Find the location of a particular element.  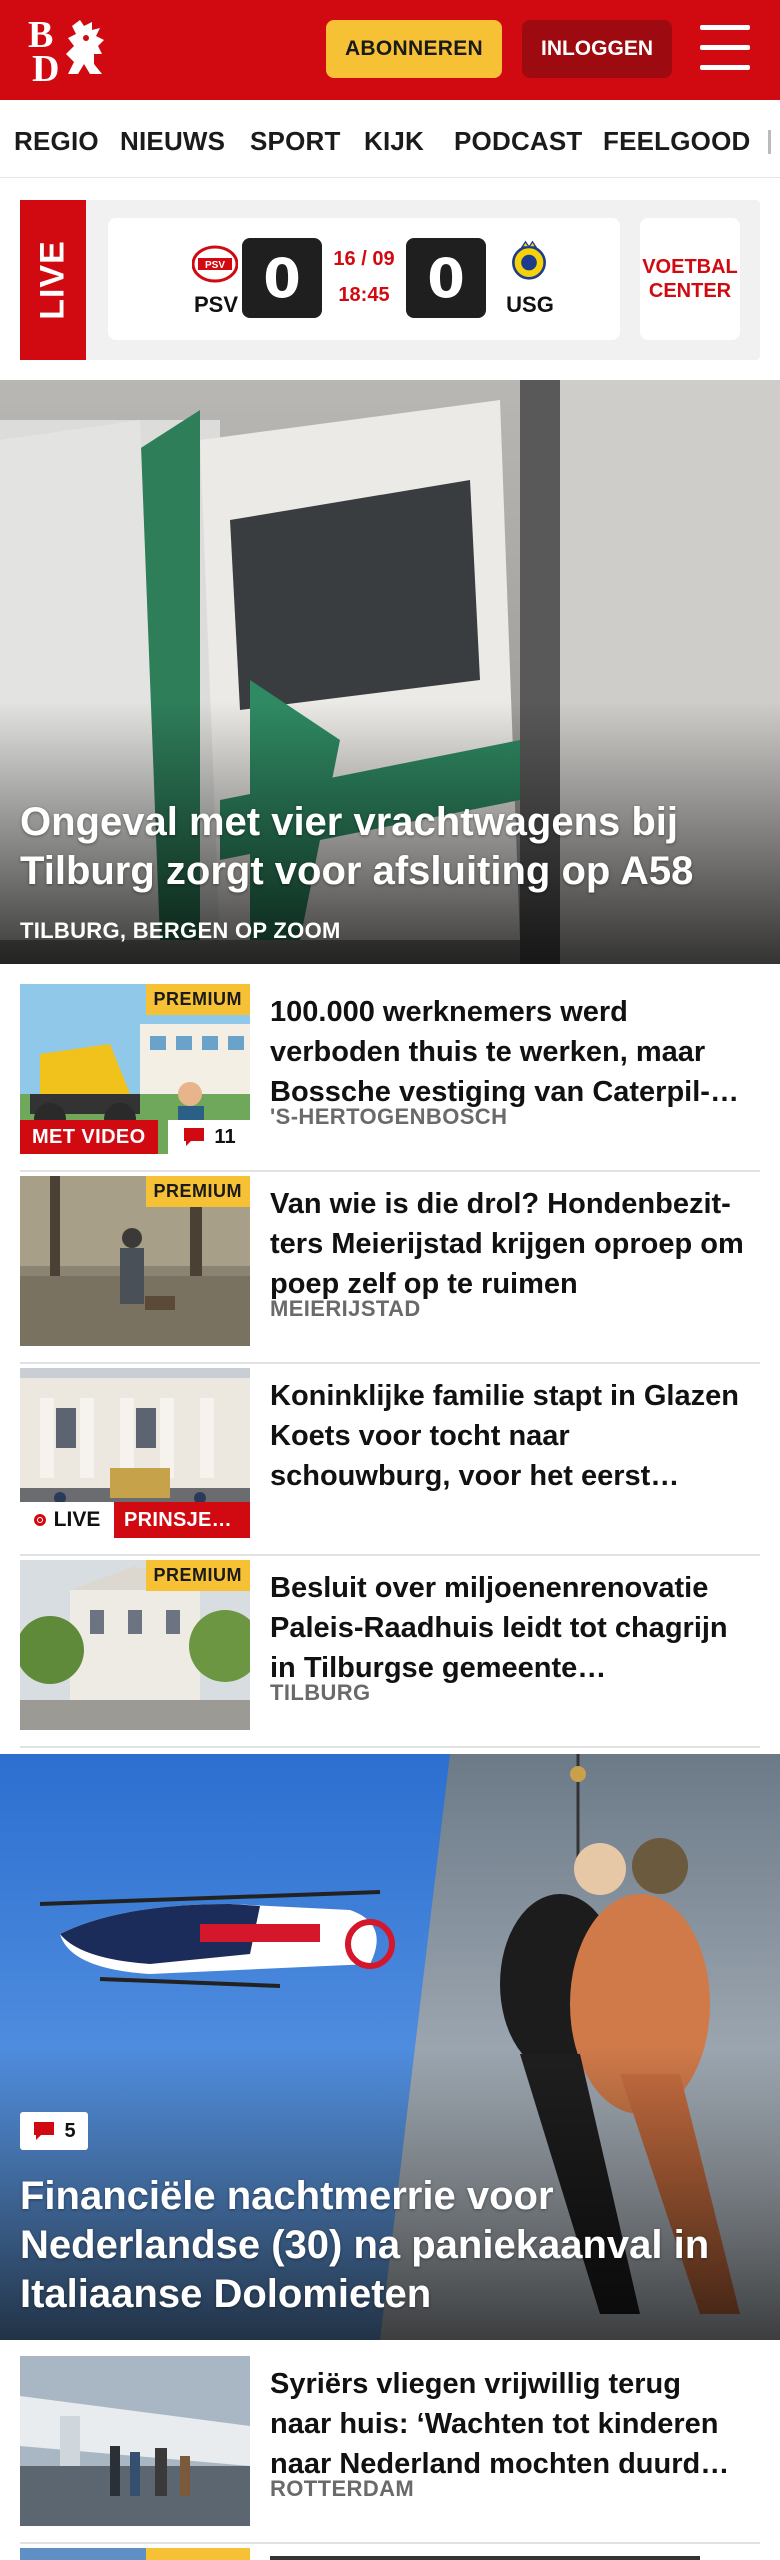

section-nav: REGIO NIEUWS SPORT KIJK PODCAST FEELGOOD is located at coordinates (390, 139).